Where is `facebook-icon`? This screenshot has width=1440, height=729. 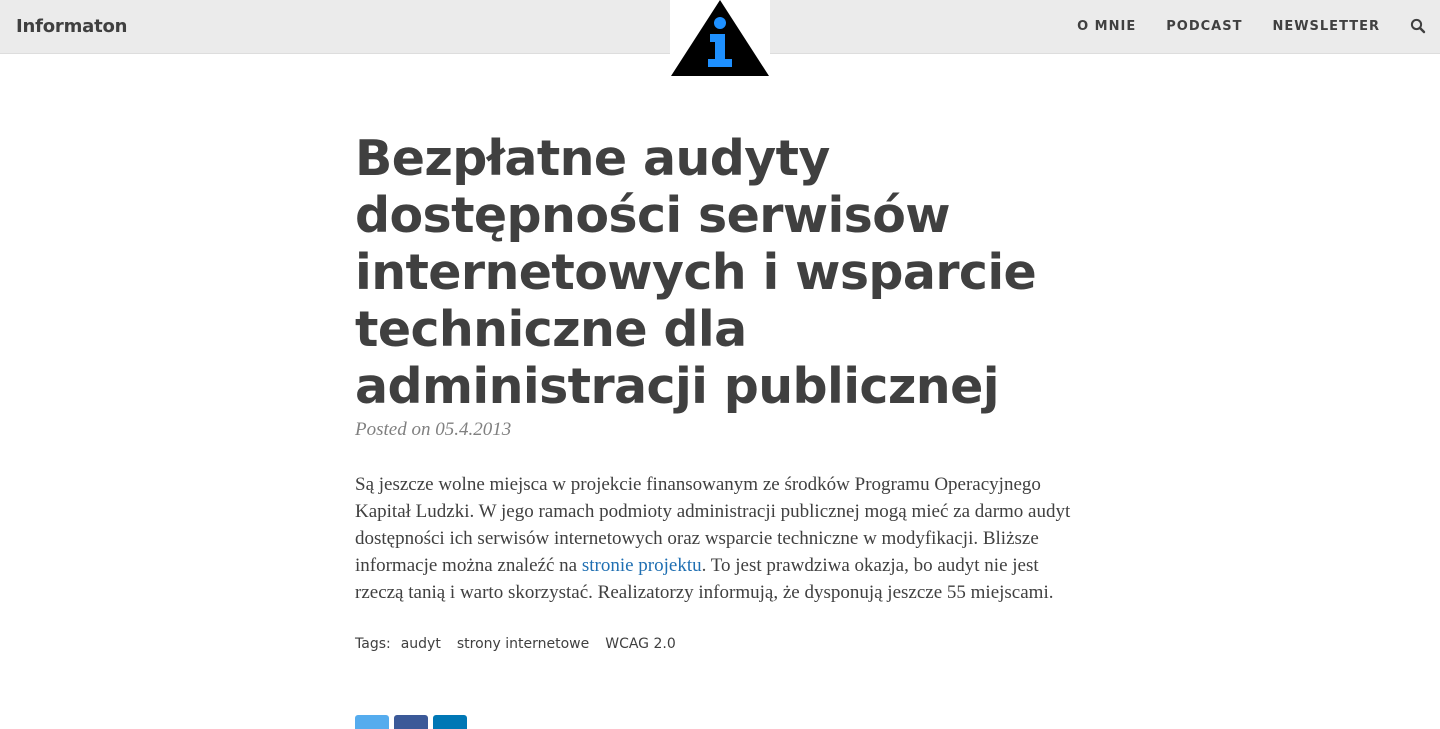
facebook-icon is located at coordinates (411, 722).